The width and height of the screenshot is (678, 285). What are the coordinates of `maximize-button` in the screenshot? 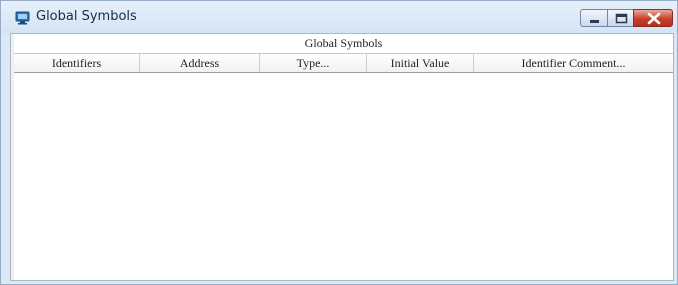 It's located at (620, 18).